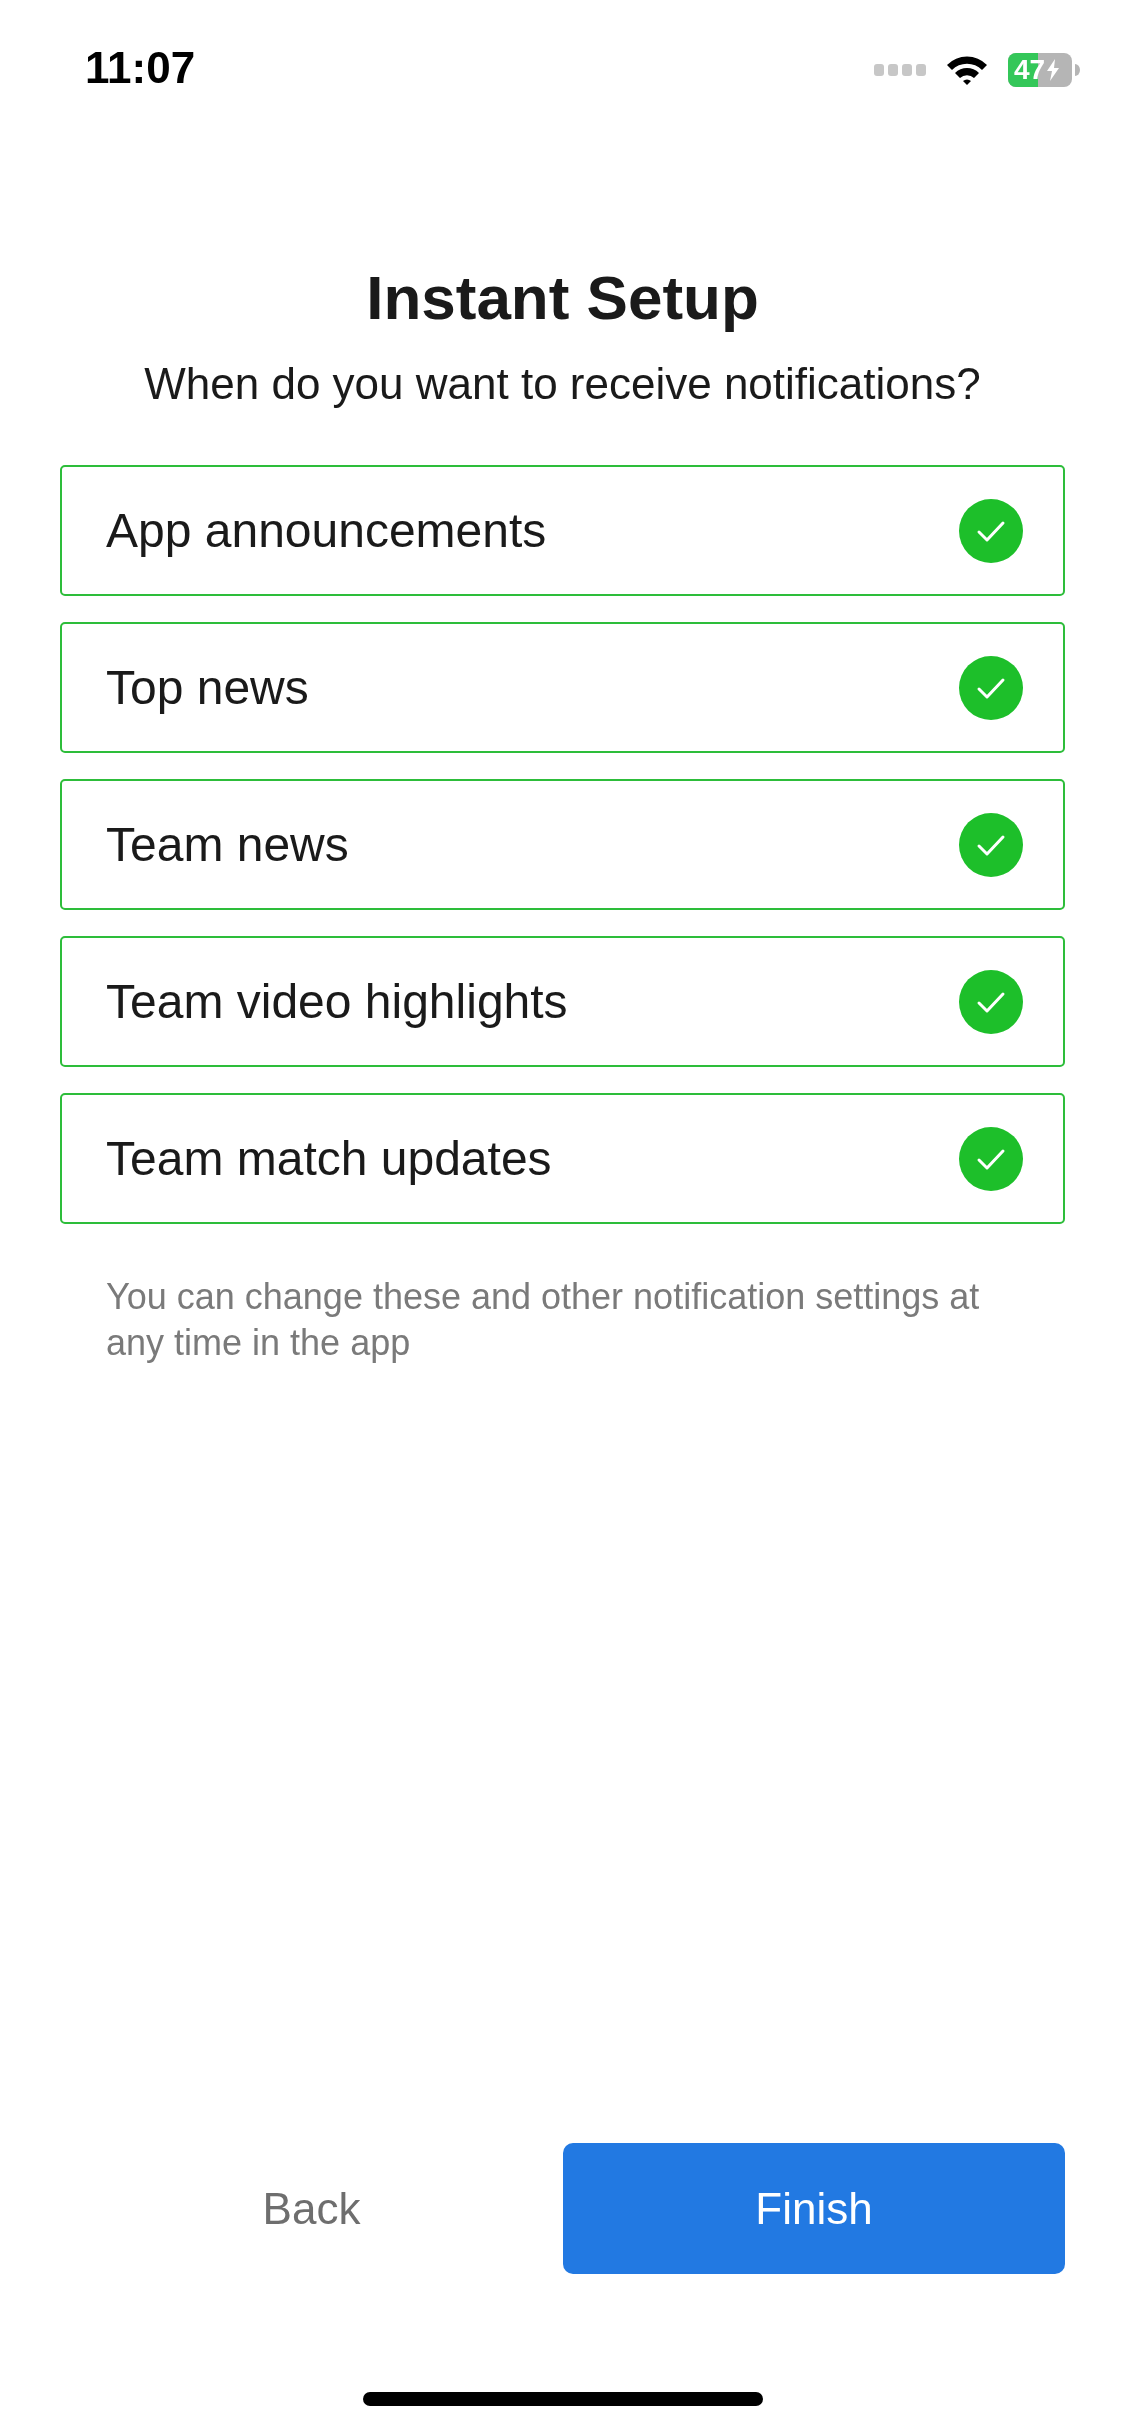 The image size is (1125, 2436). What do you see at coordinates (562, 844) in the screenshot?
I see `notification-option: Team news` at bounding box center [562, 844].